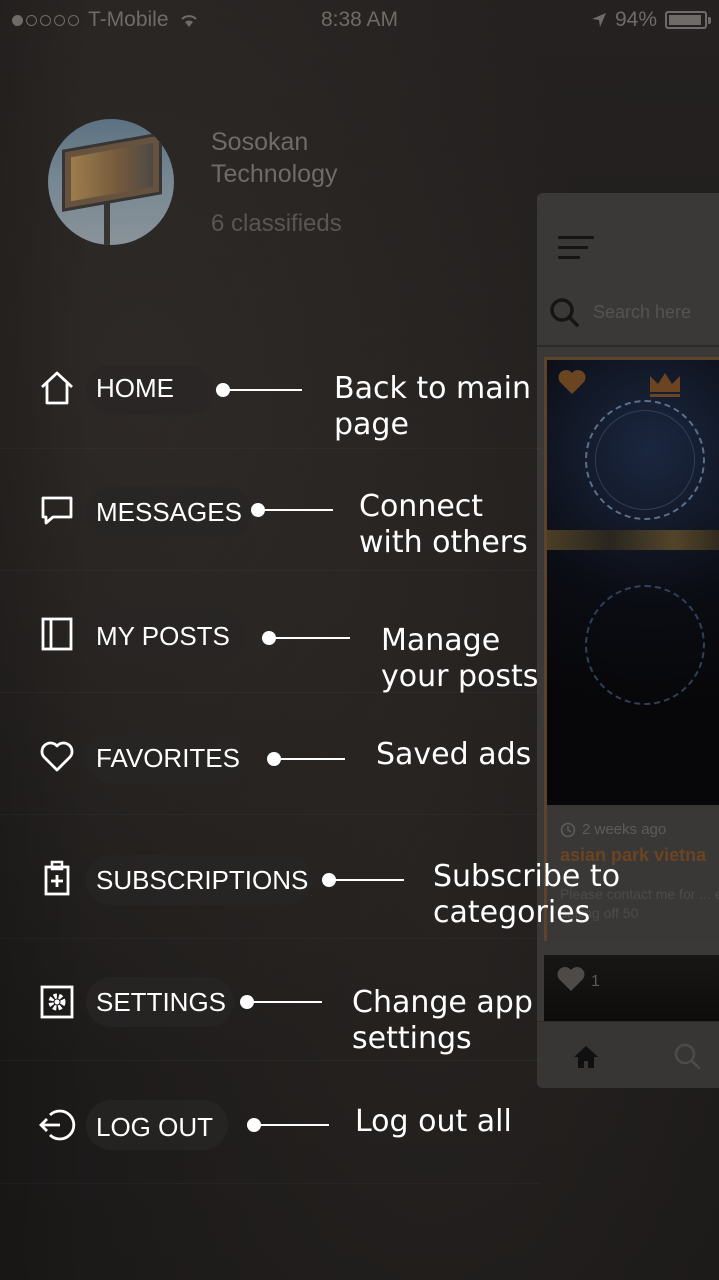 Image resolution: width=719 pixels, height=1280 pixels. Describe the element at coordinates (642, 311) in the screenshot. I see `search-placeholder: Search here` at that location.